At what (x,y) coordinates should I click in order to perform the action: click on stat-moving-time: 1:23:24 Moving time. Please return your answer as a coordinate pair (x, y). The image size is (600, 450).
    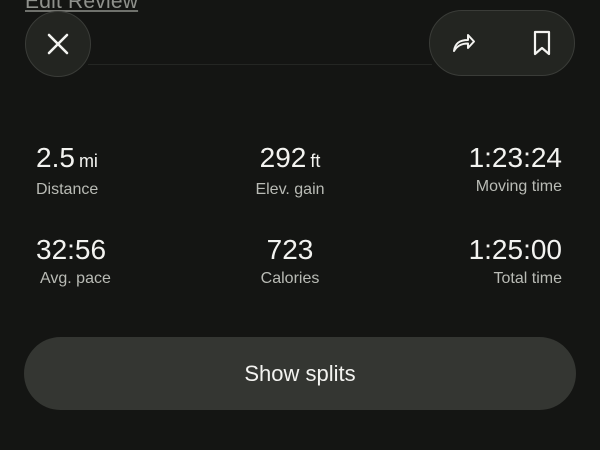
    Looking at the image, I should click on (515, 169).